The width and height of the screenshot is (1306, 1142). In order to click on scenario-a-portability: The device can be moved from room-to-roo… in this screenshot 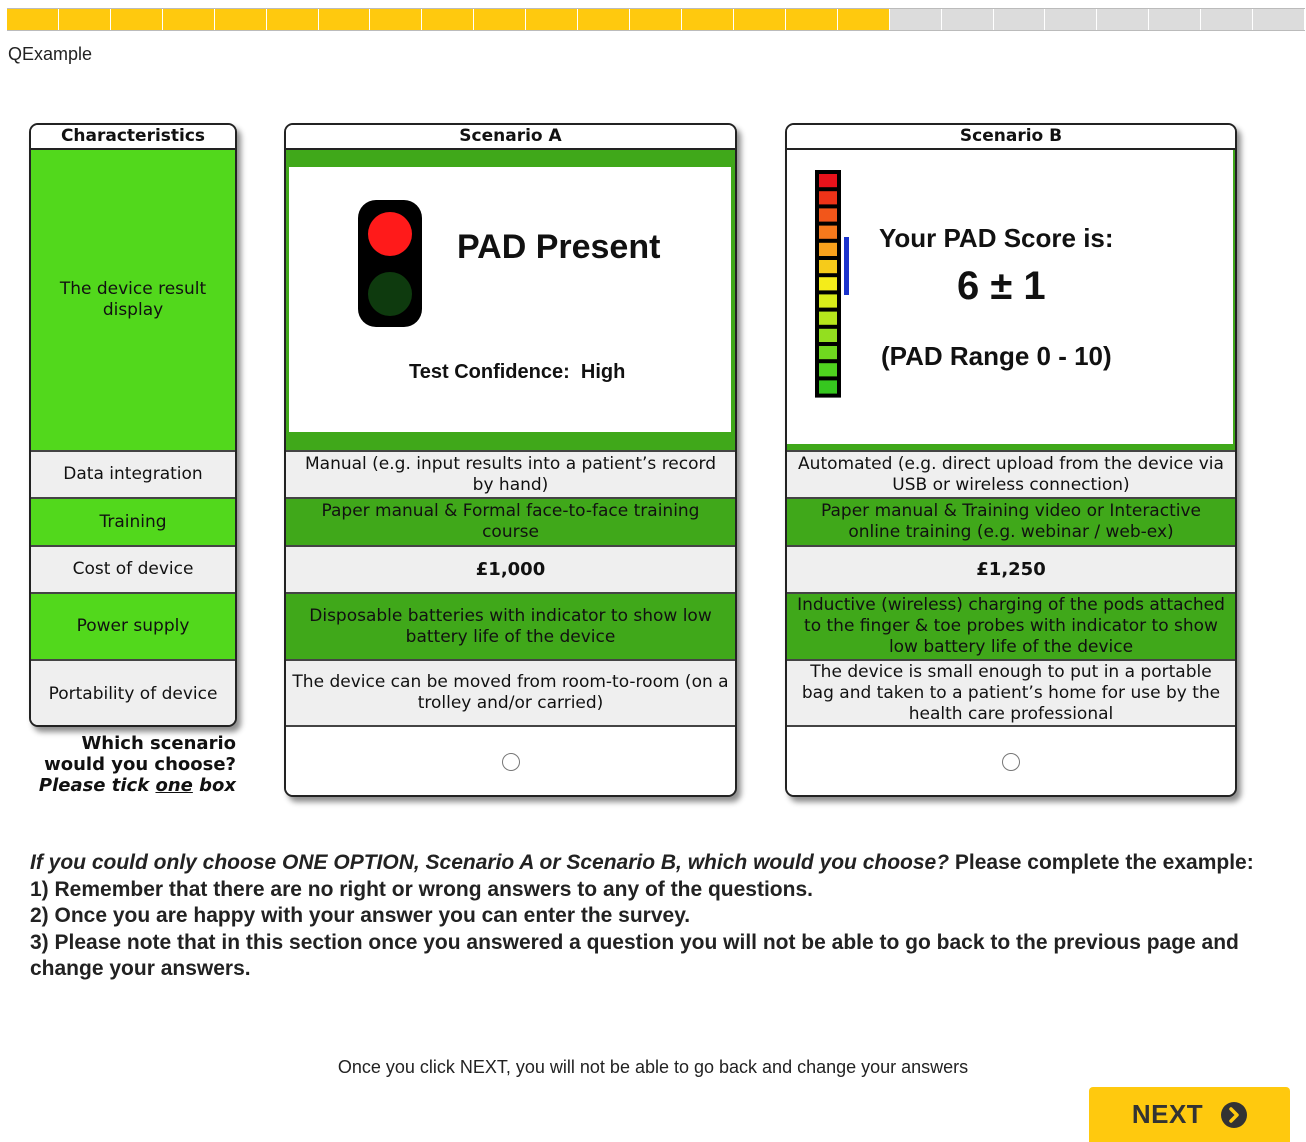, I will do `click(510, 694)`.